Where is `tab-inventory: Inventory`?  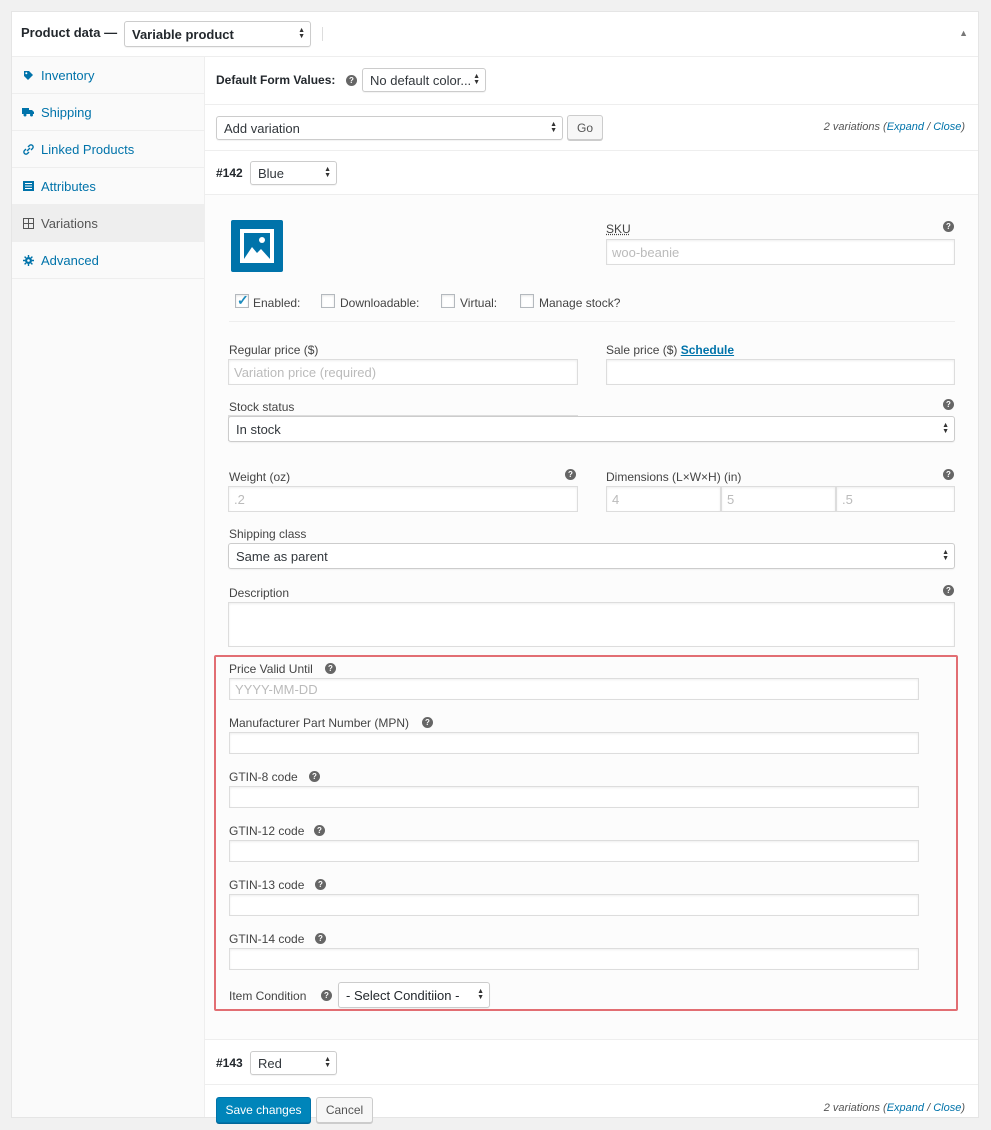
tab-inventory: Inventory is located at coordinates (108, 75).